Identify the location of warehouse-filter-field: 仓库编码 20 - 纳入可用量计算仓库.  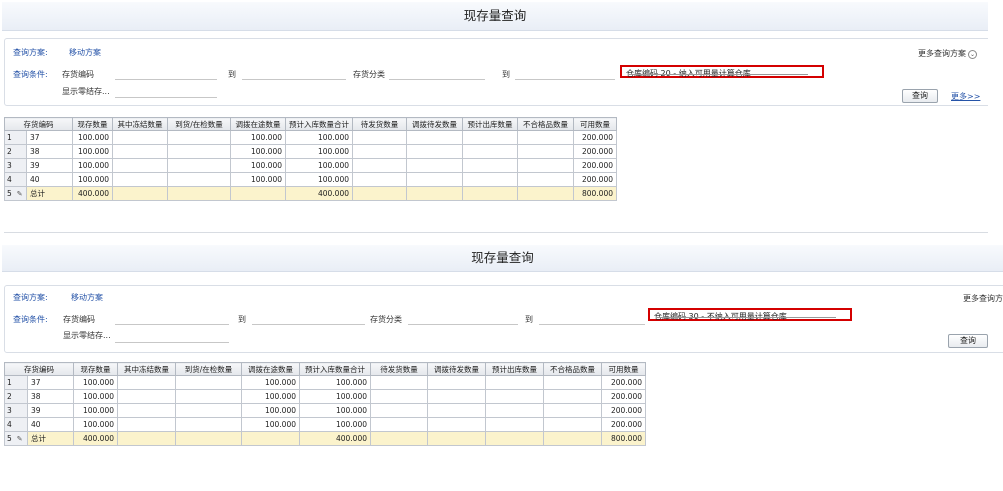
(722, 71).